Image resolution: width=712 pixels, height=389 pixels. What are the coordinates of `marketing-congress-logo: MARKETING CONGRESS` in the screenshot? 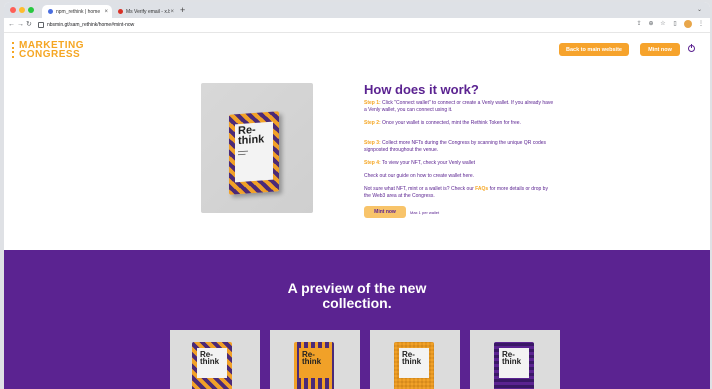 It's located at (48, 50).